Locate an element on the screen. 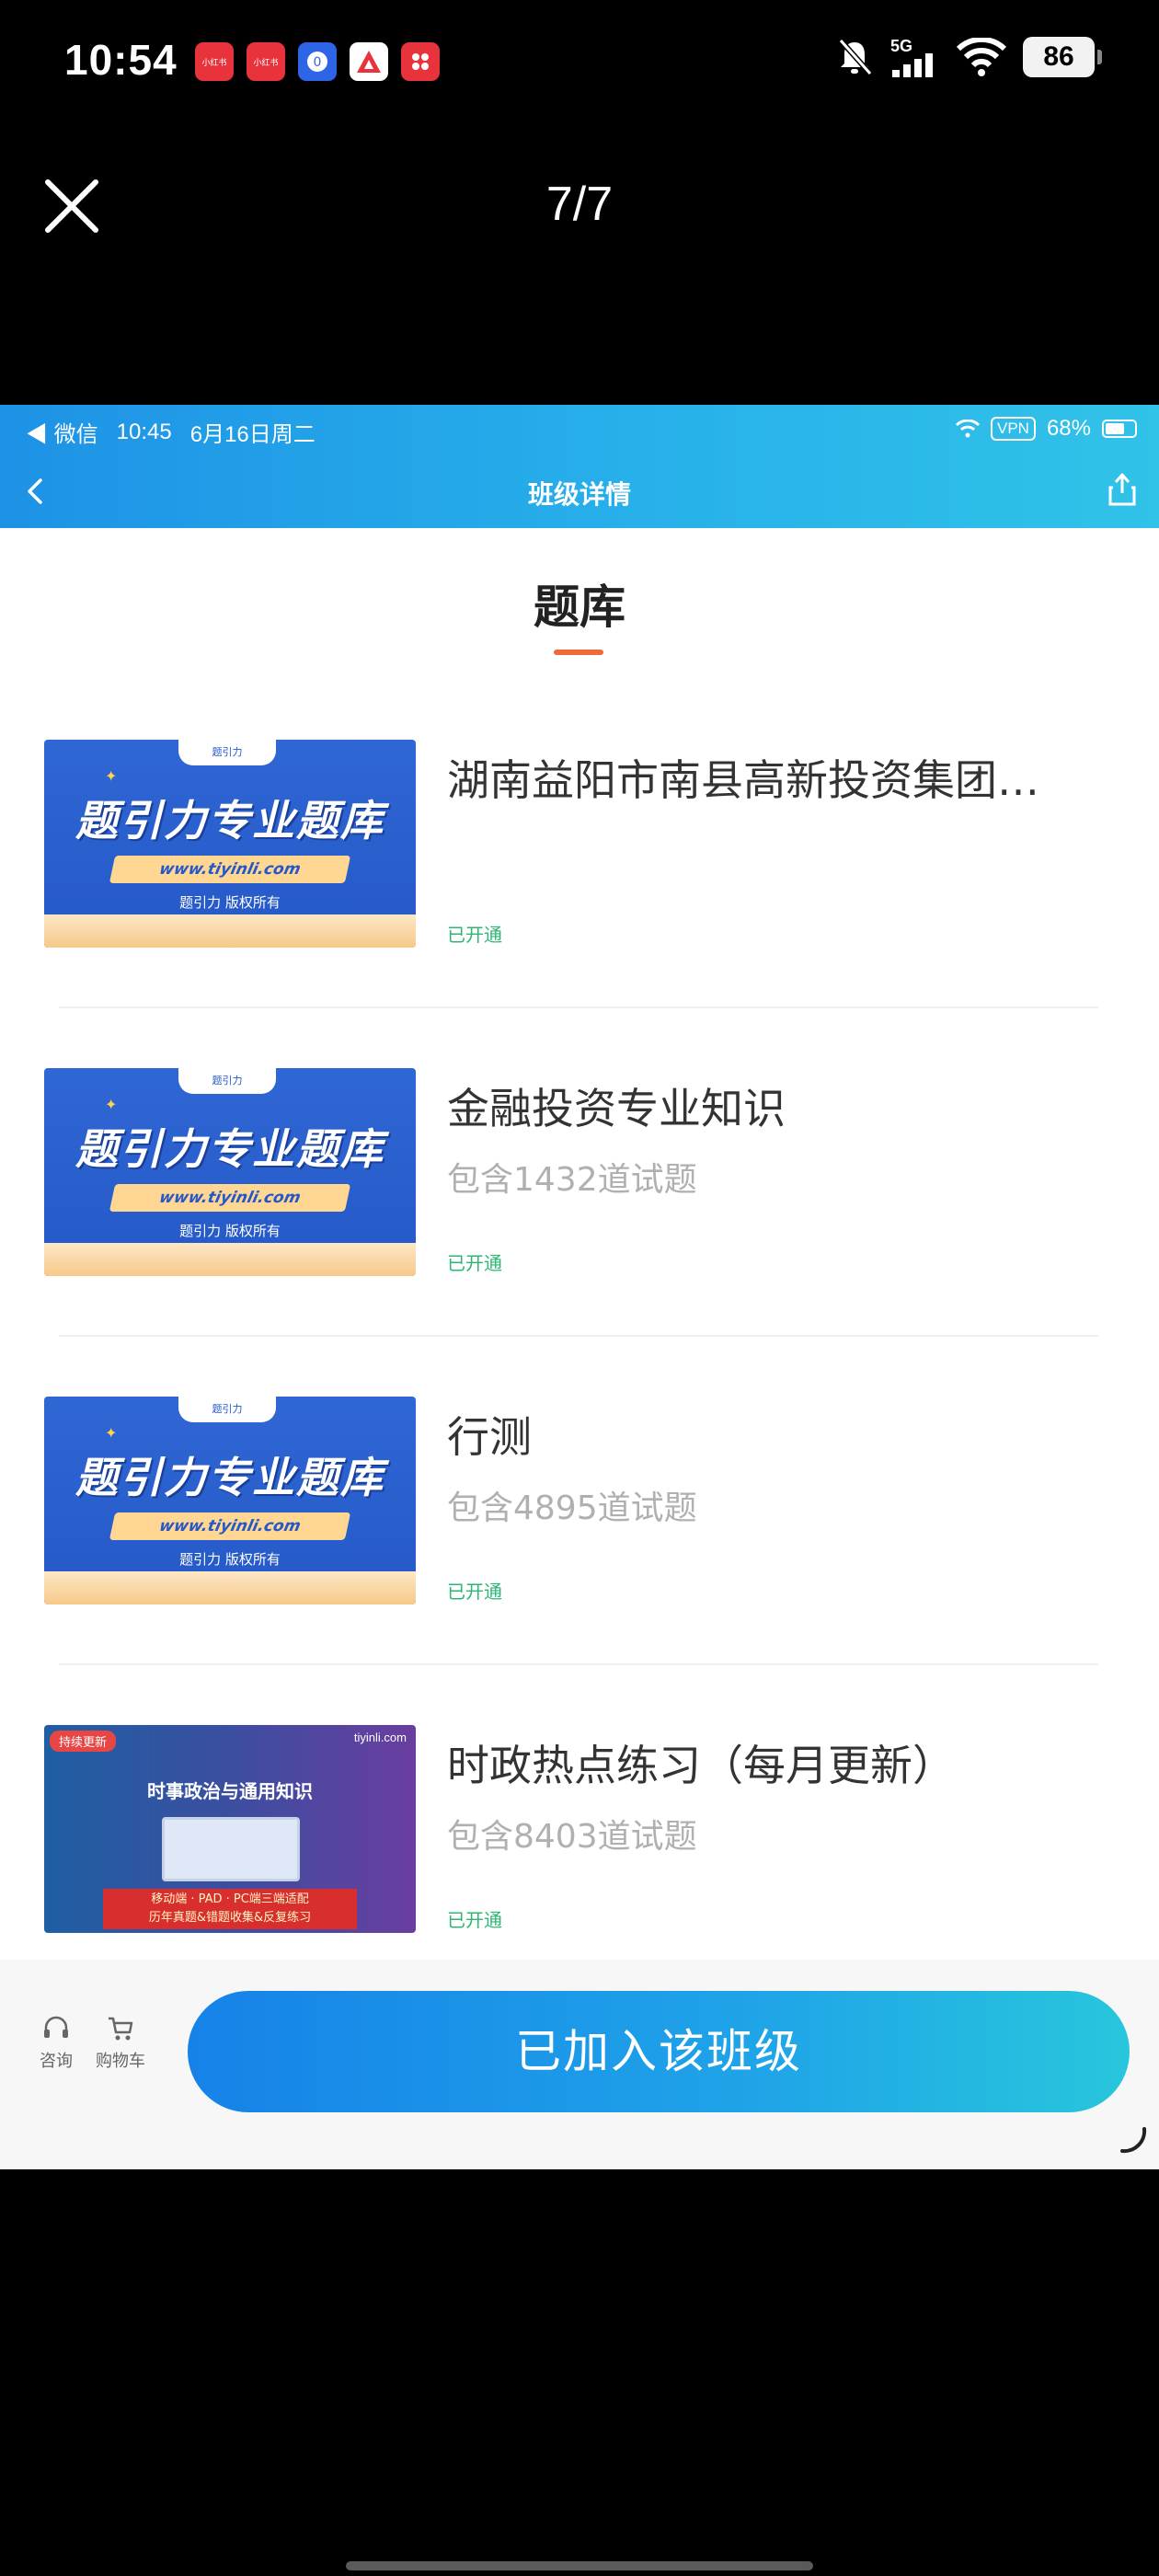  inner-status-bar: ◀ 微信 10:45 6月16日周二 is located at coordinates (171, 432).